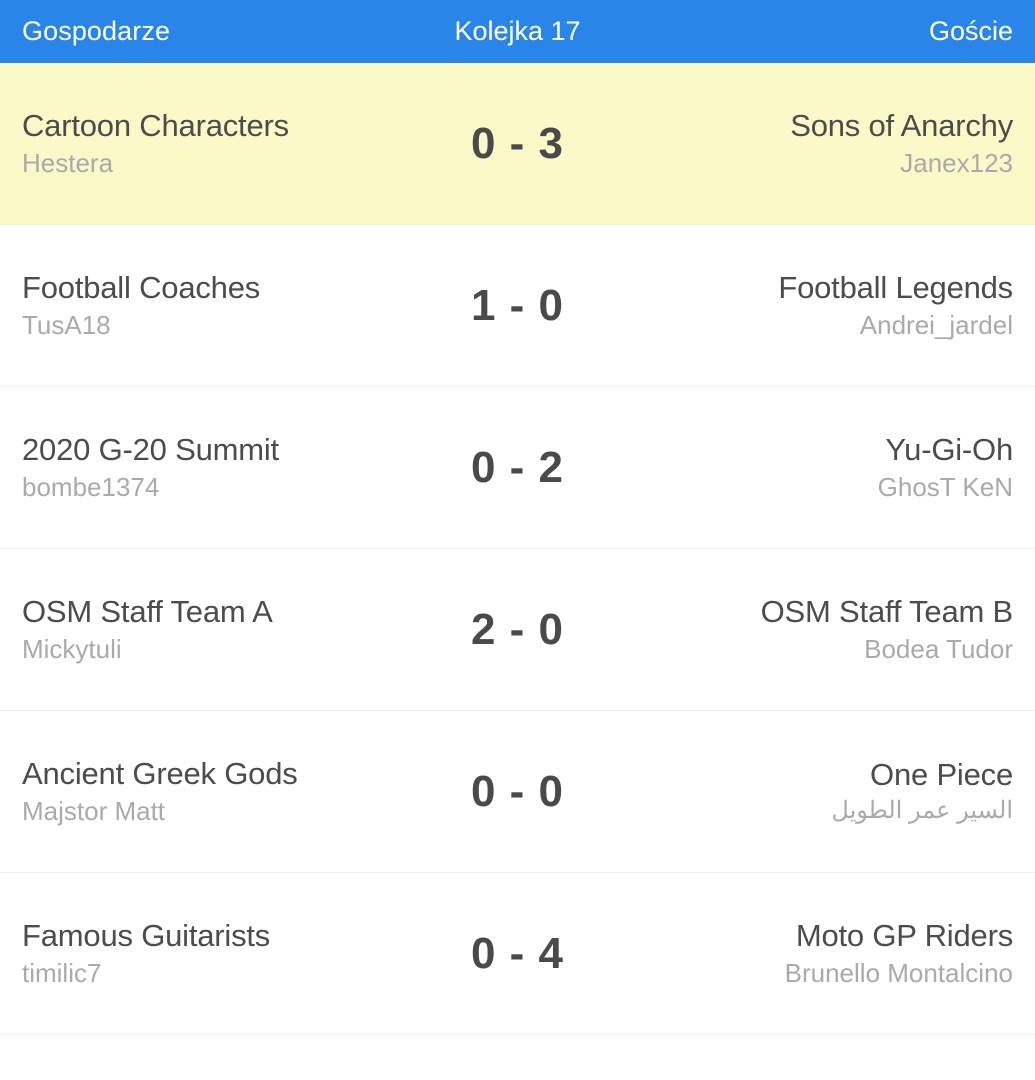  I want to click on away-team-name: Sons of Anarchy, so click(901, 125).